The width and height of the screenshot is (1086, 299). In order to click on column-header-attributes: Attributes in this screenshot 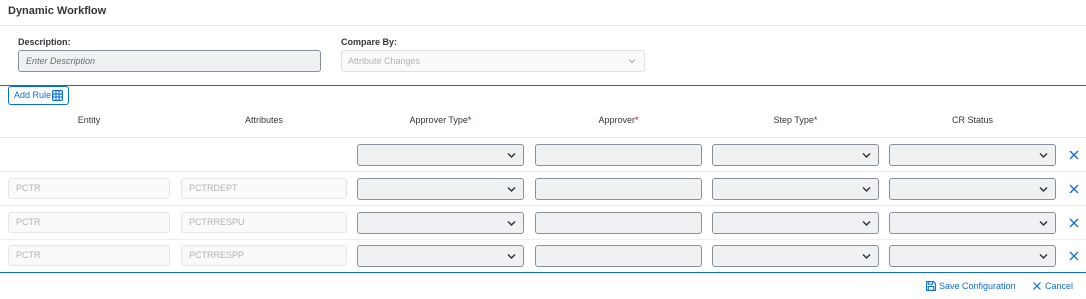, I will do `click(264, 120)`.